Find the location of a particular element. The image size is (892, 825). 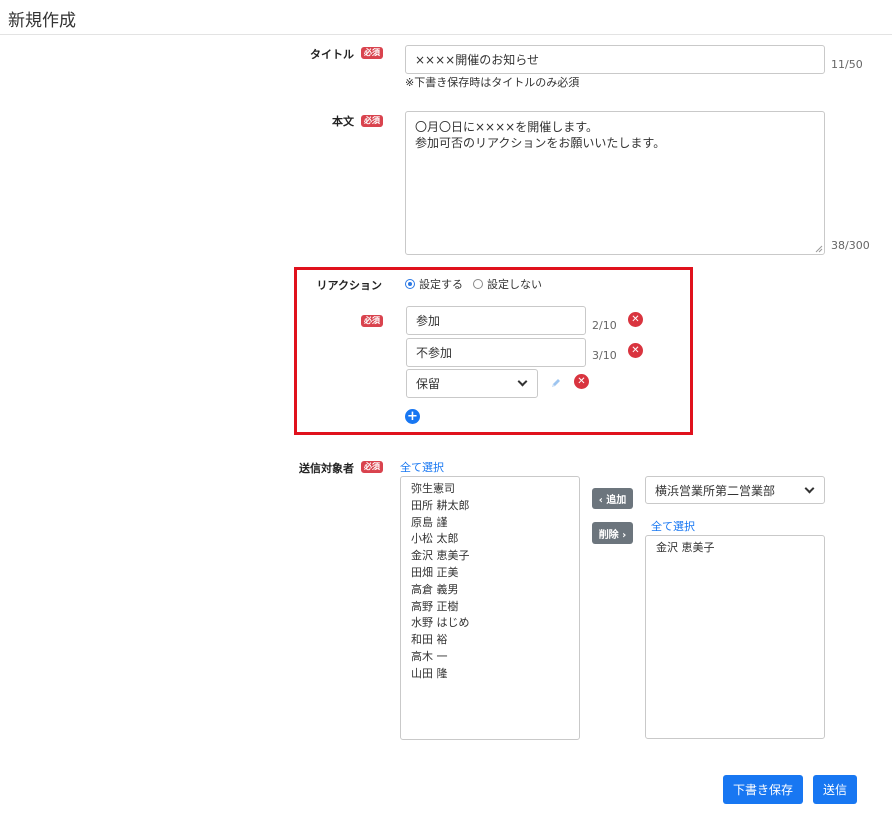

body-required-badge: 必須 is located at coordinates (372, 121).